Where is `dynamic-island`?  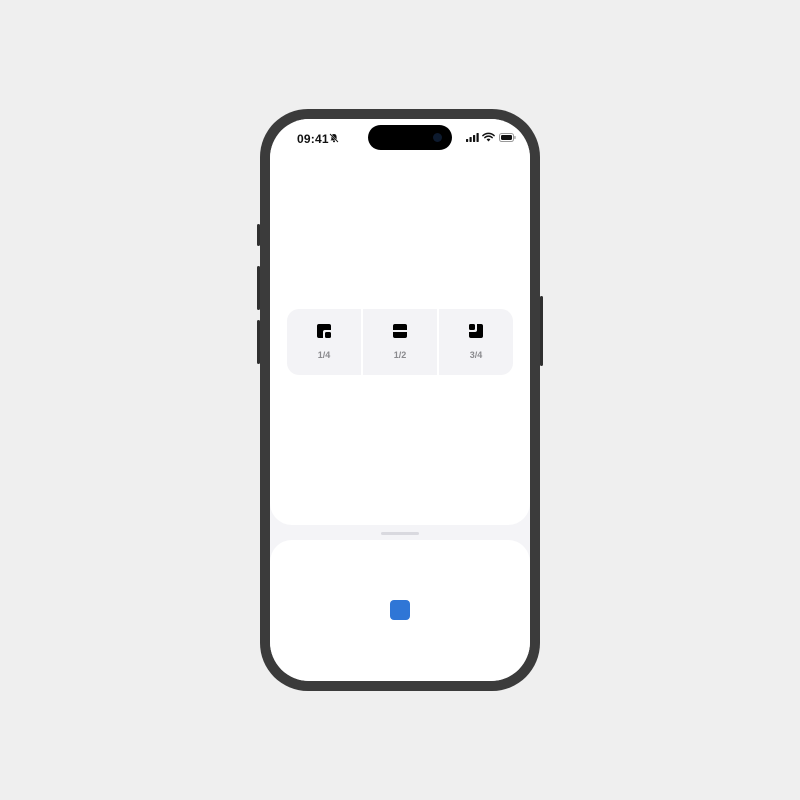 dynamic-island is located at coordinates (410, 137).